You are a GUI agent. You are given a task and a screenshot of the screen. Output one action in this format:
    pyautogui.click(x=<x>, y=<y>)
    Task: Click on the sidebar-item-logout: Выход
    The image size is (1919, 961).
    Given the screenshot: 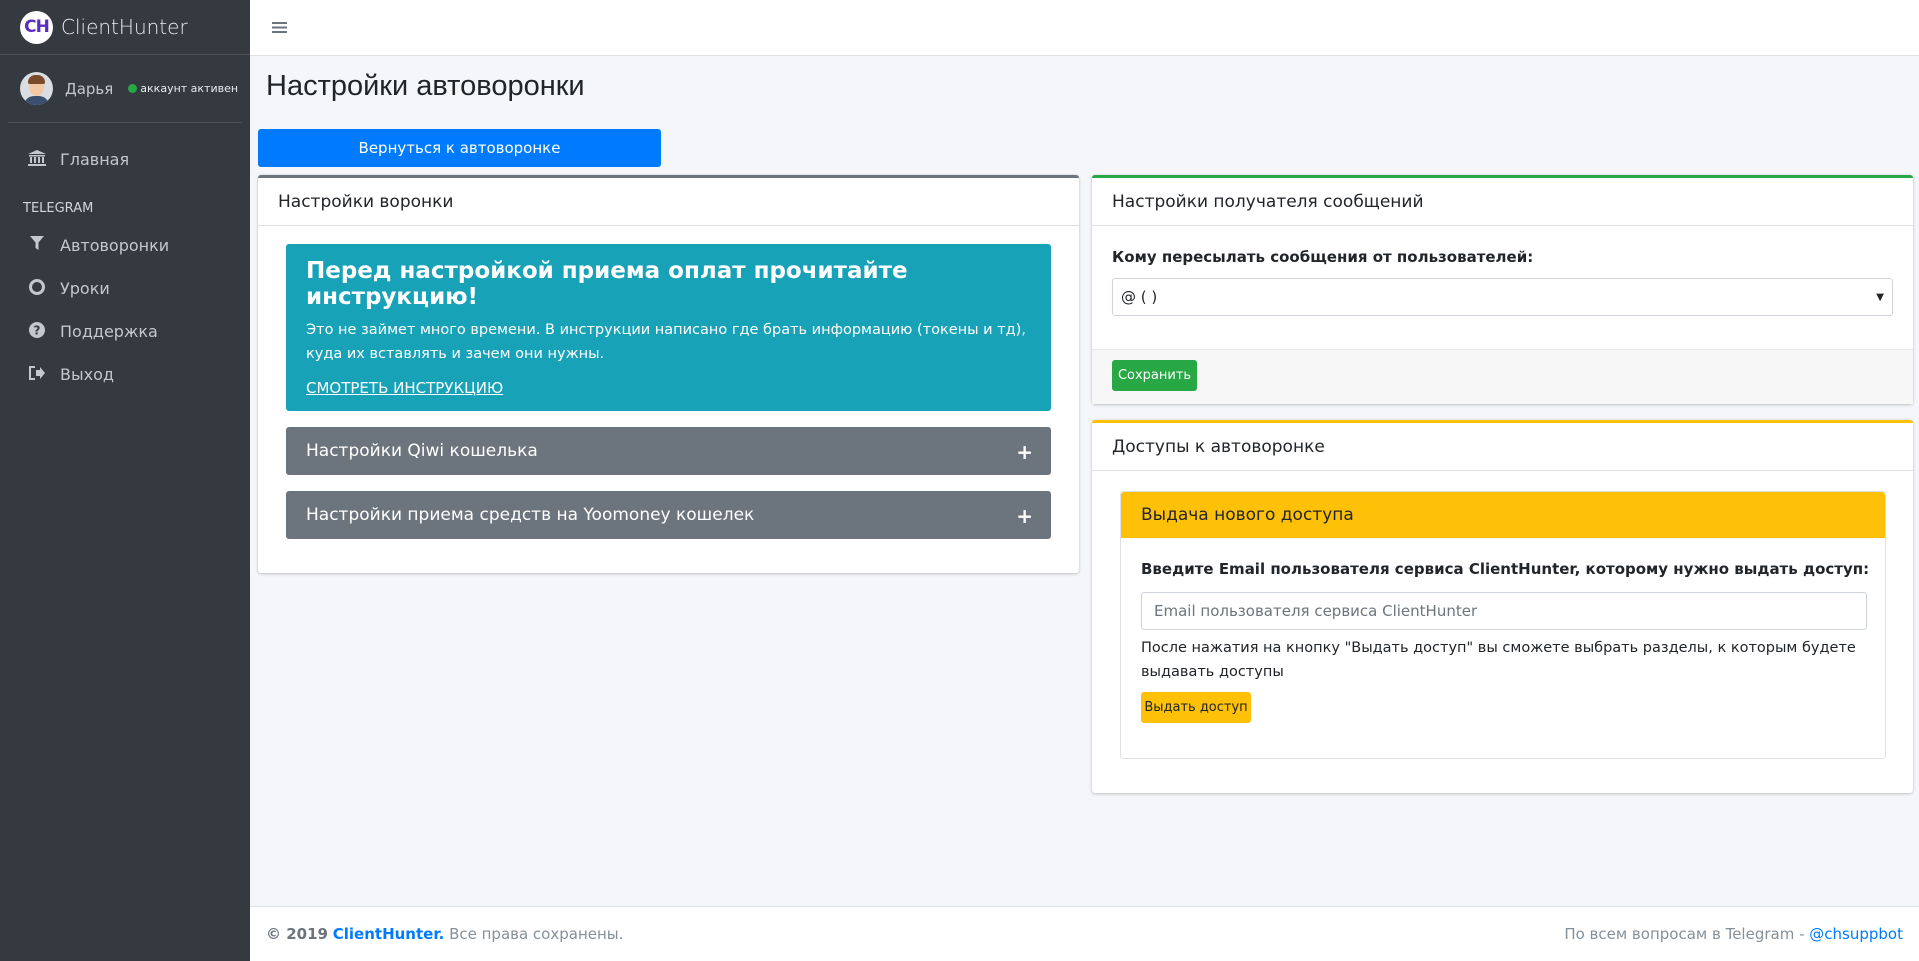 What is the action you would take?
    pyautogui.click(x=125, y=374)
    